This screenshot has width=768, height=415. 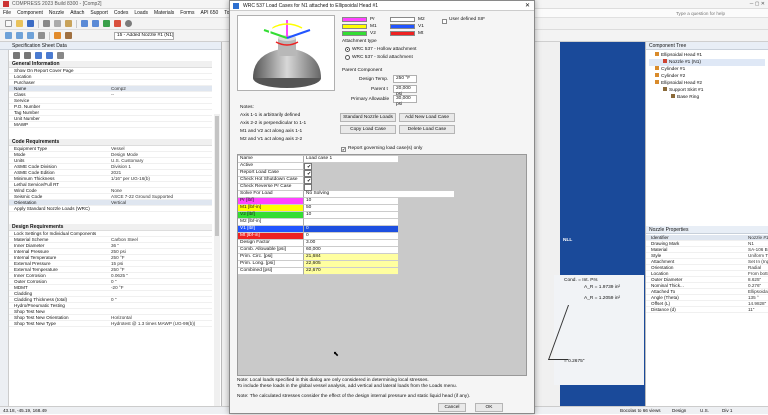 I want to click on parent-t-field: 20,000 psi, so click(x=405, y=91).